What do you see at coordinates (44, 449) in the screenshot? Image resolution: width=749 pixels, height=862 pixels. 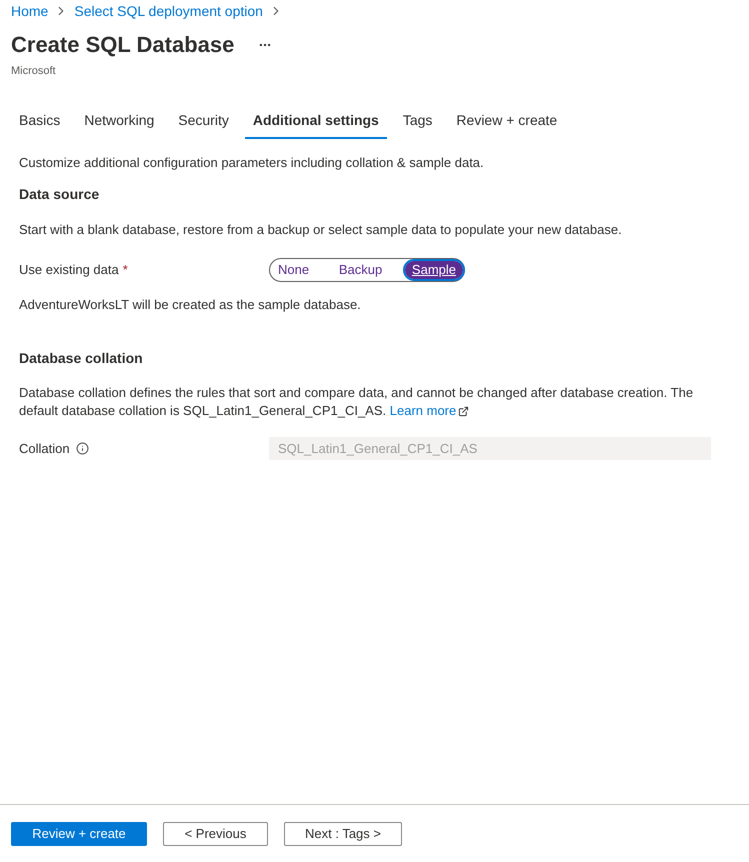 I see `field-label: Collation` at bounding box center [44, 449].